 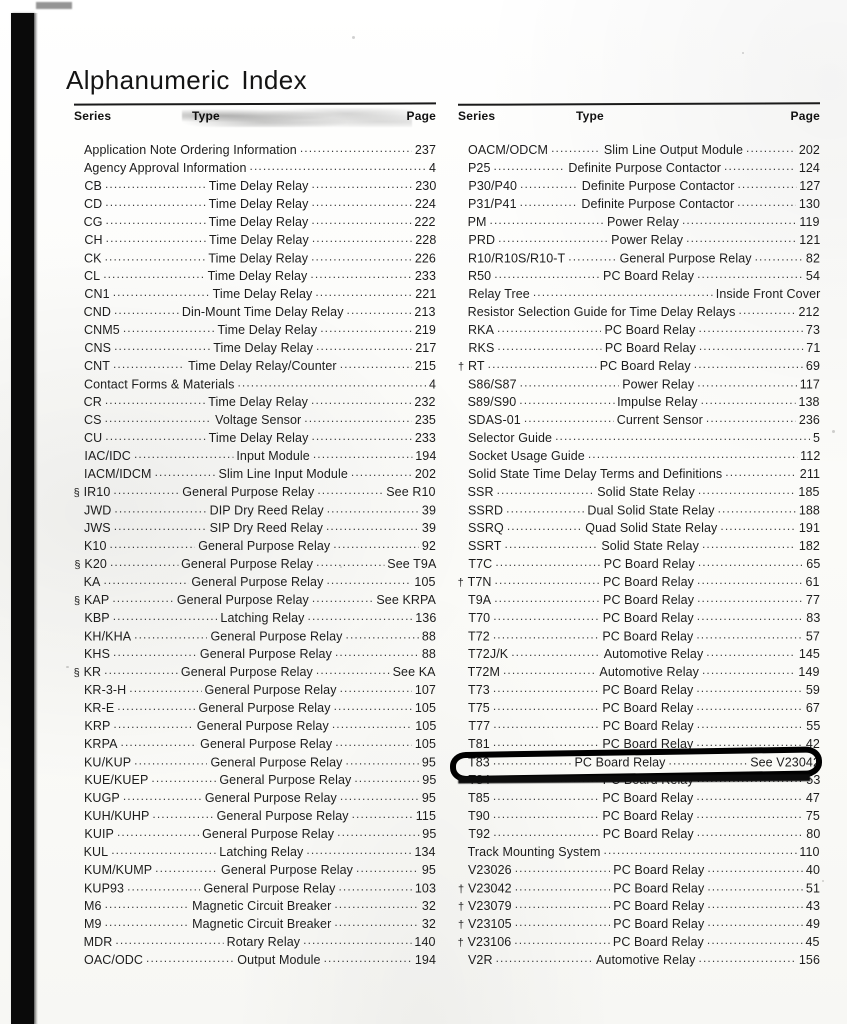 I want to click on section-mark-icon: §, so click(x=77, y=601).